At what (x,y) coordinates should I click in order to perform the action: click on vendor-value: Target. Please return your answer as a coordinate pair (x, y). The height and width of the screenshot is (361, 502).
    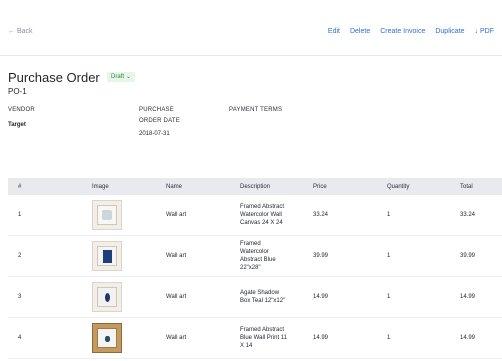
    Looking at the image, I should click on (17, 125).